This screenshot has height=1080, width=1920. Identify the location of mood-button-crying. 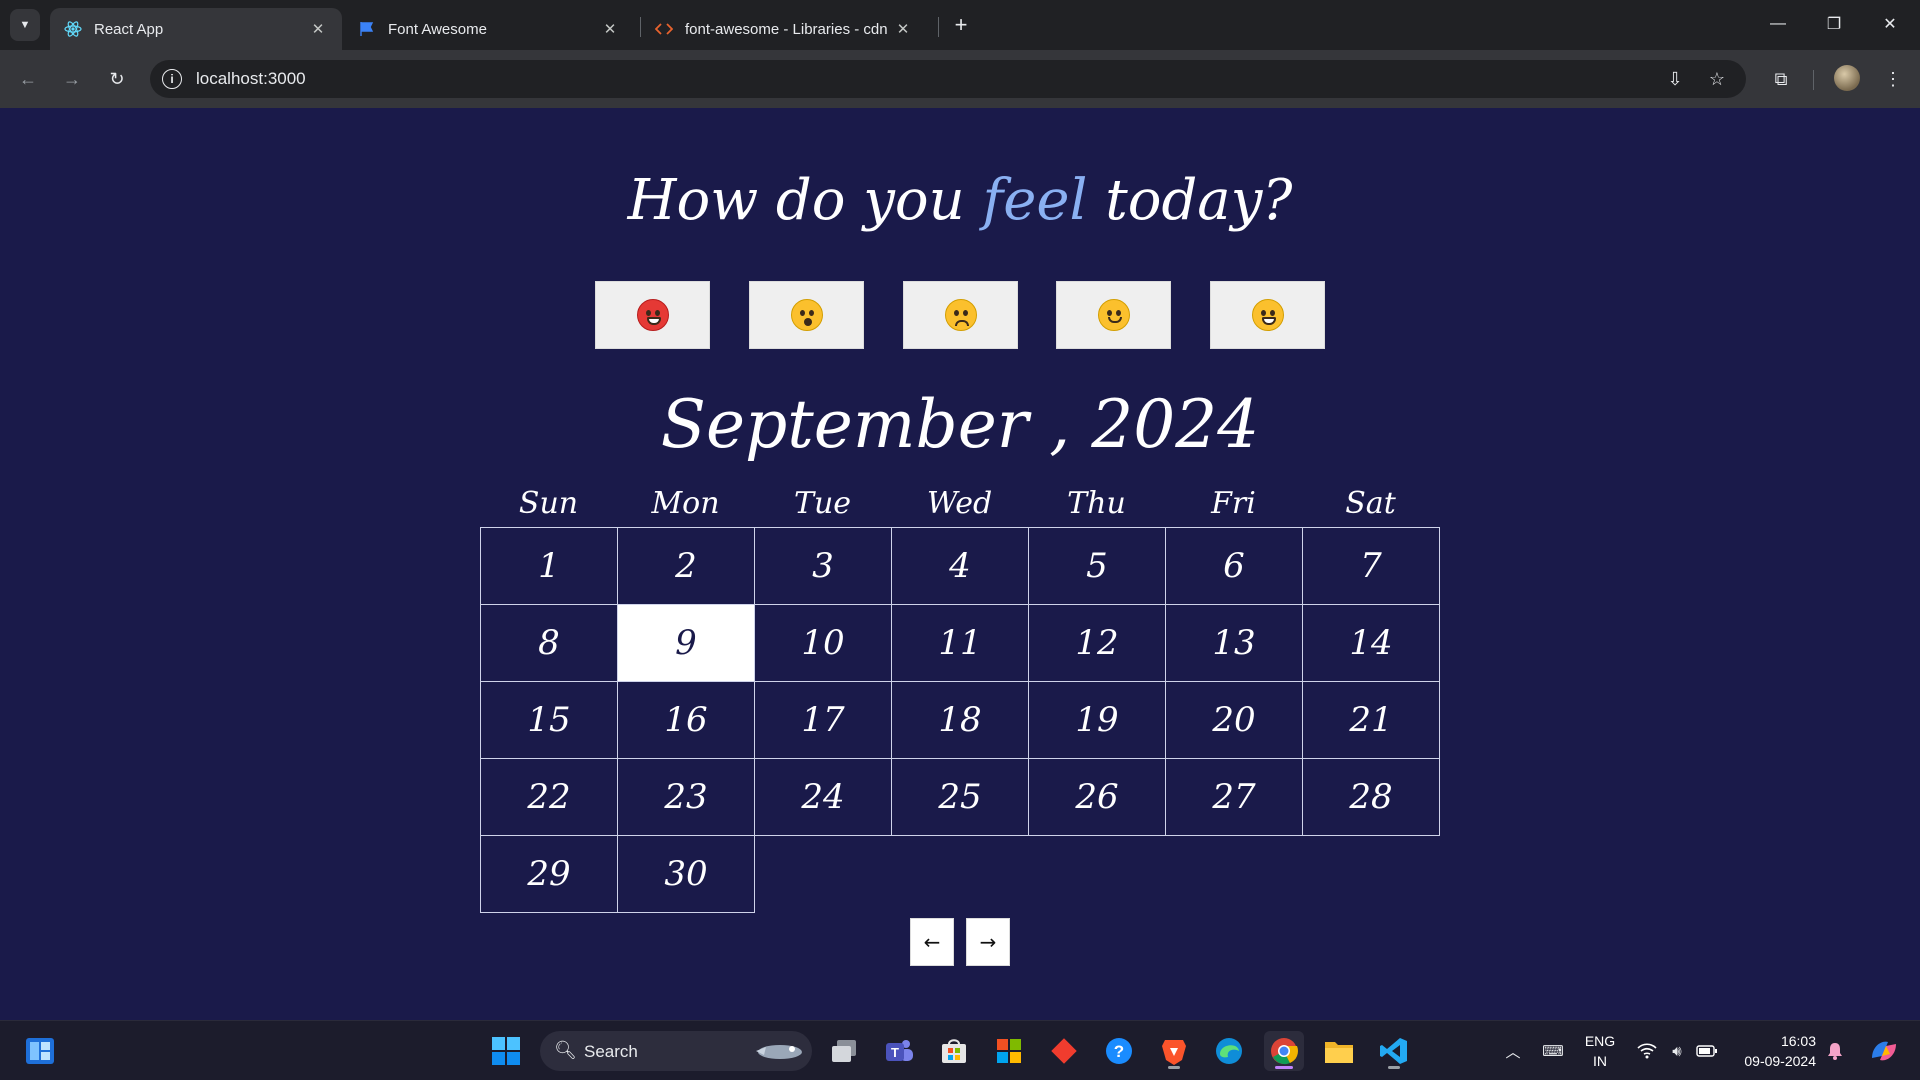
(806, 315).